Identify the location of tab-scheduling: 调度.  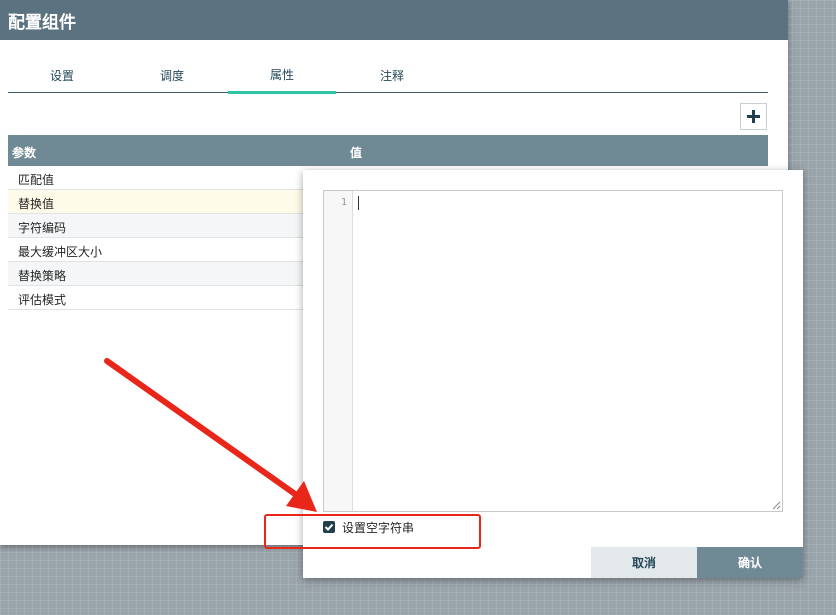
(172, 75).